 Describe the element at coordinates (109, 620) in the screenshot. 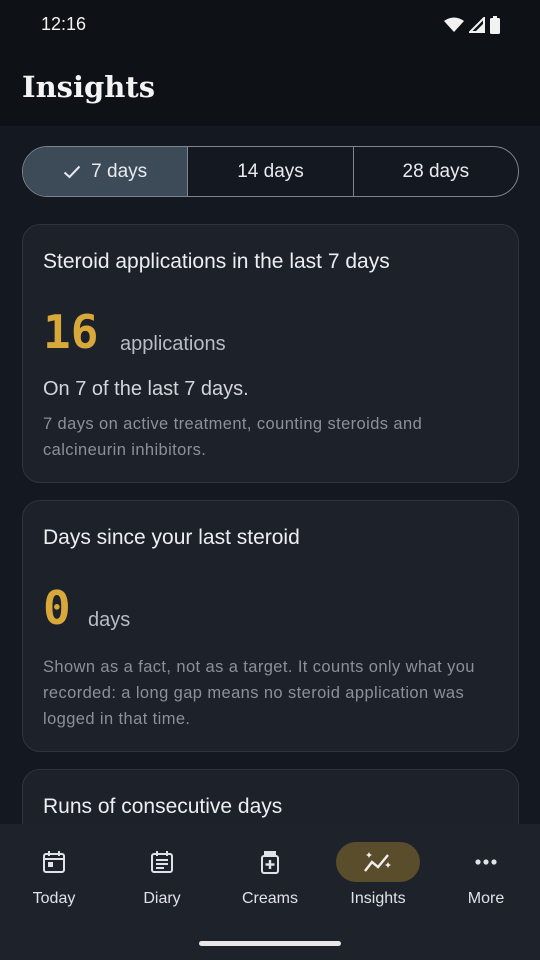

I see `days-since-unit: days` at that location.